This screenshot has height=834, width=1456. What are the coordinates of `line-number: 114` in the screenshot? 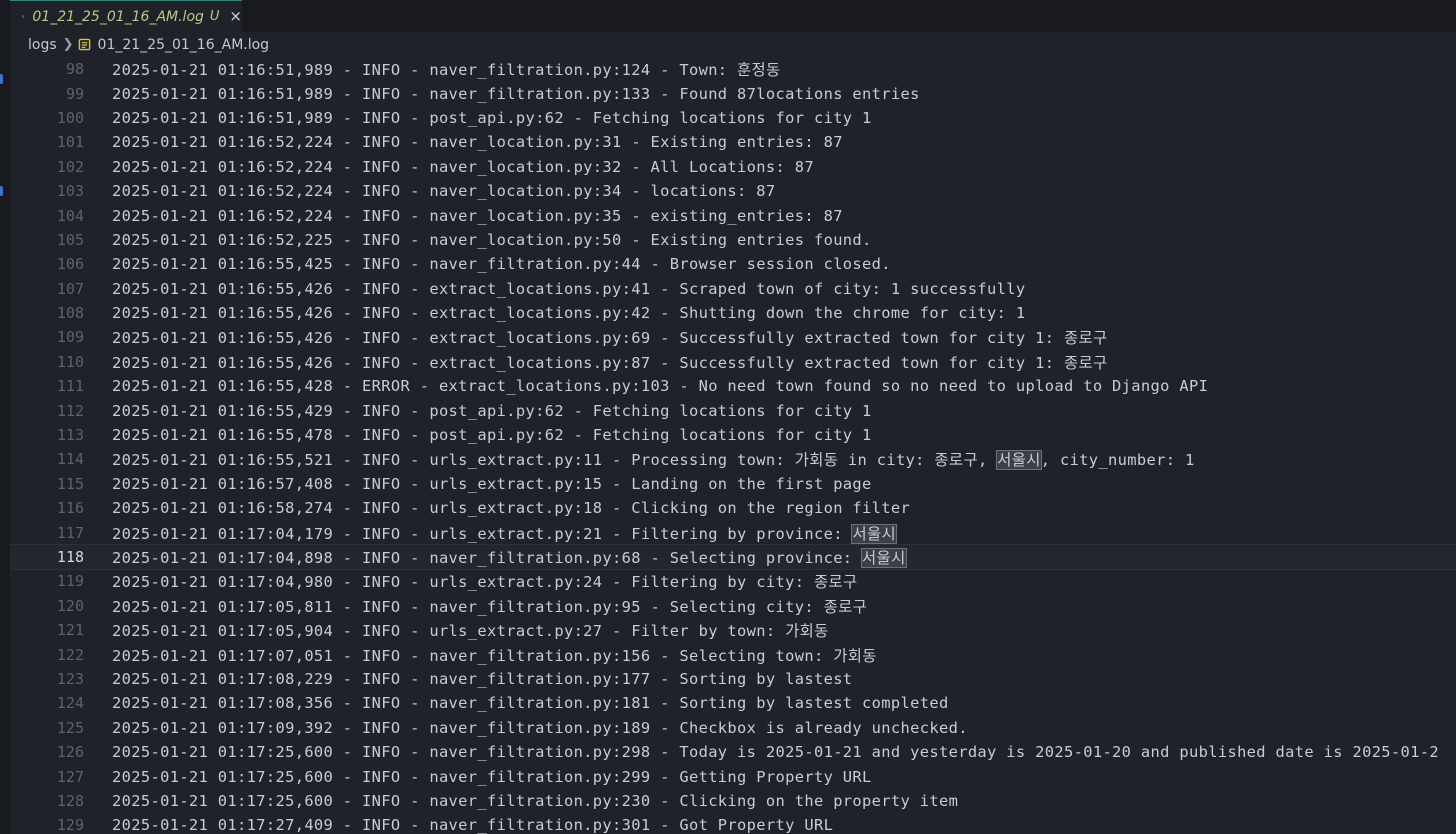 It's located at (70, 459).